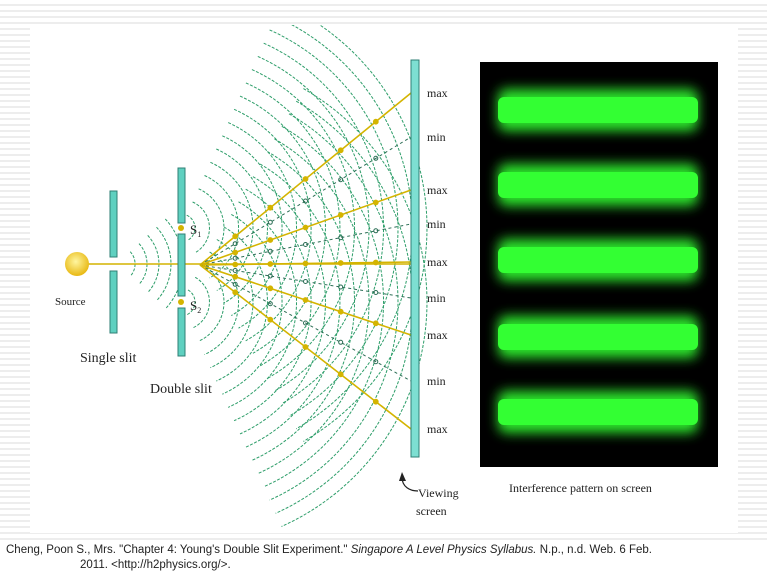  What do you see at coordinates (70, 302) in the screenshot?
I see `source-label: Source` at bounding box center [70, 302].